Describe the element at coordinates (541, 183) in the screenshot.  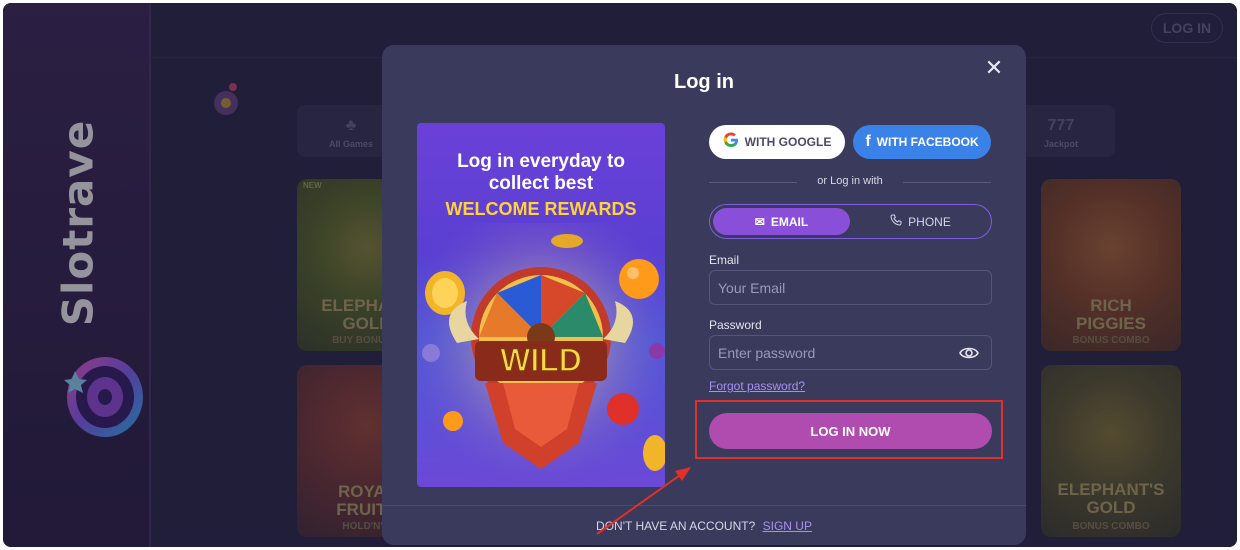
I see `promo-line-2: collect best` at that location.